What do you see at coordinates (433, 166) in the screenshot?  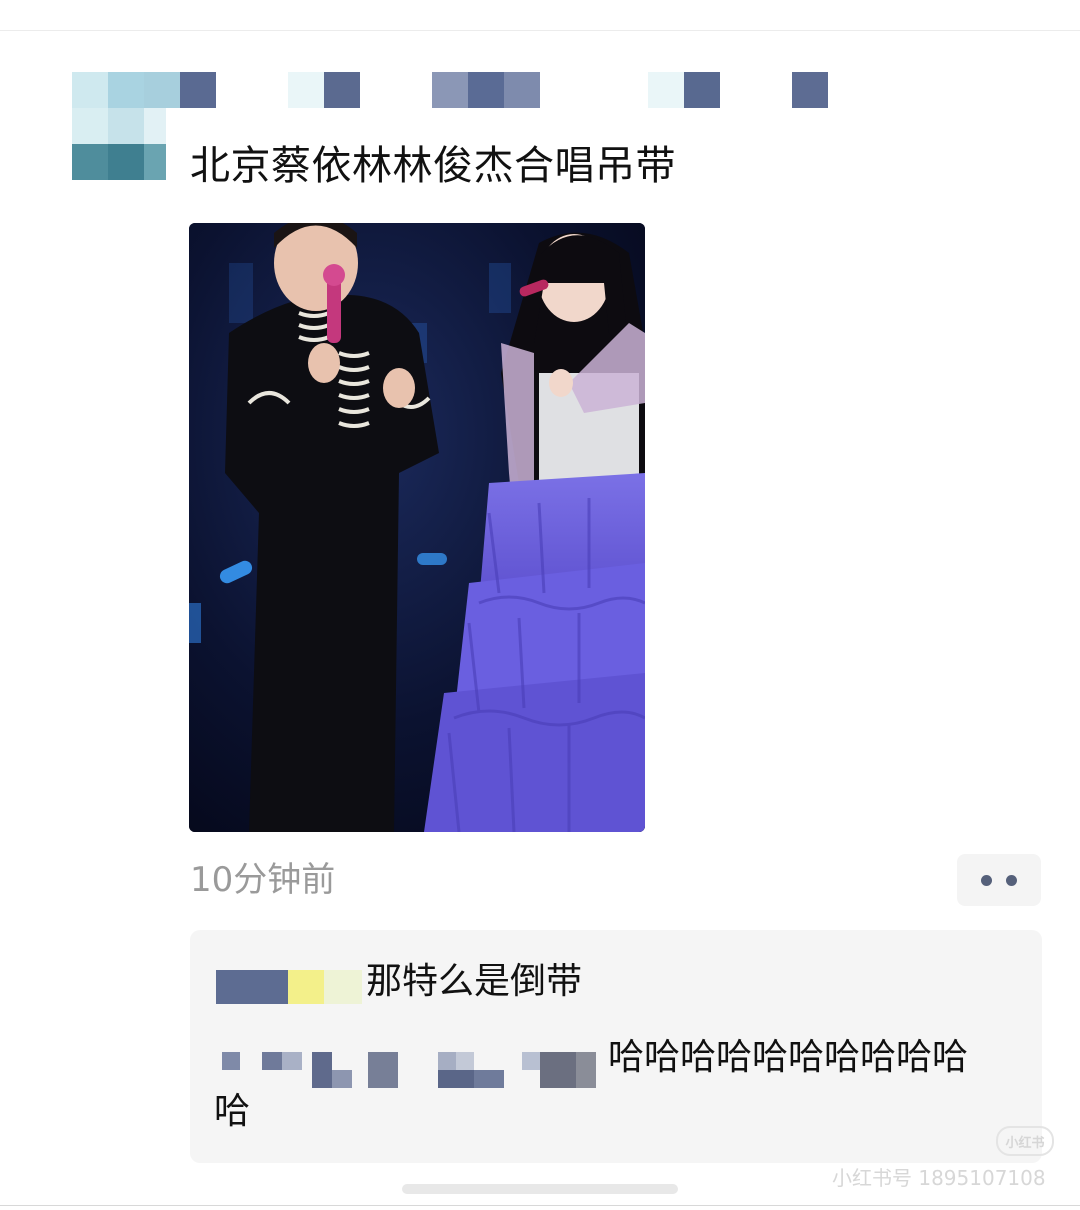 I see `post-title: 北京蔡依林林俊杰合唱吊带` at bounding box center [433, 166].